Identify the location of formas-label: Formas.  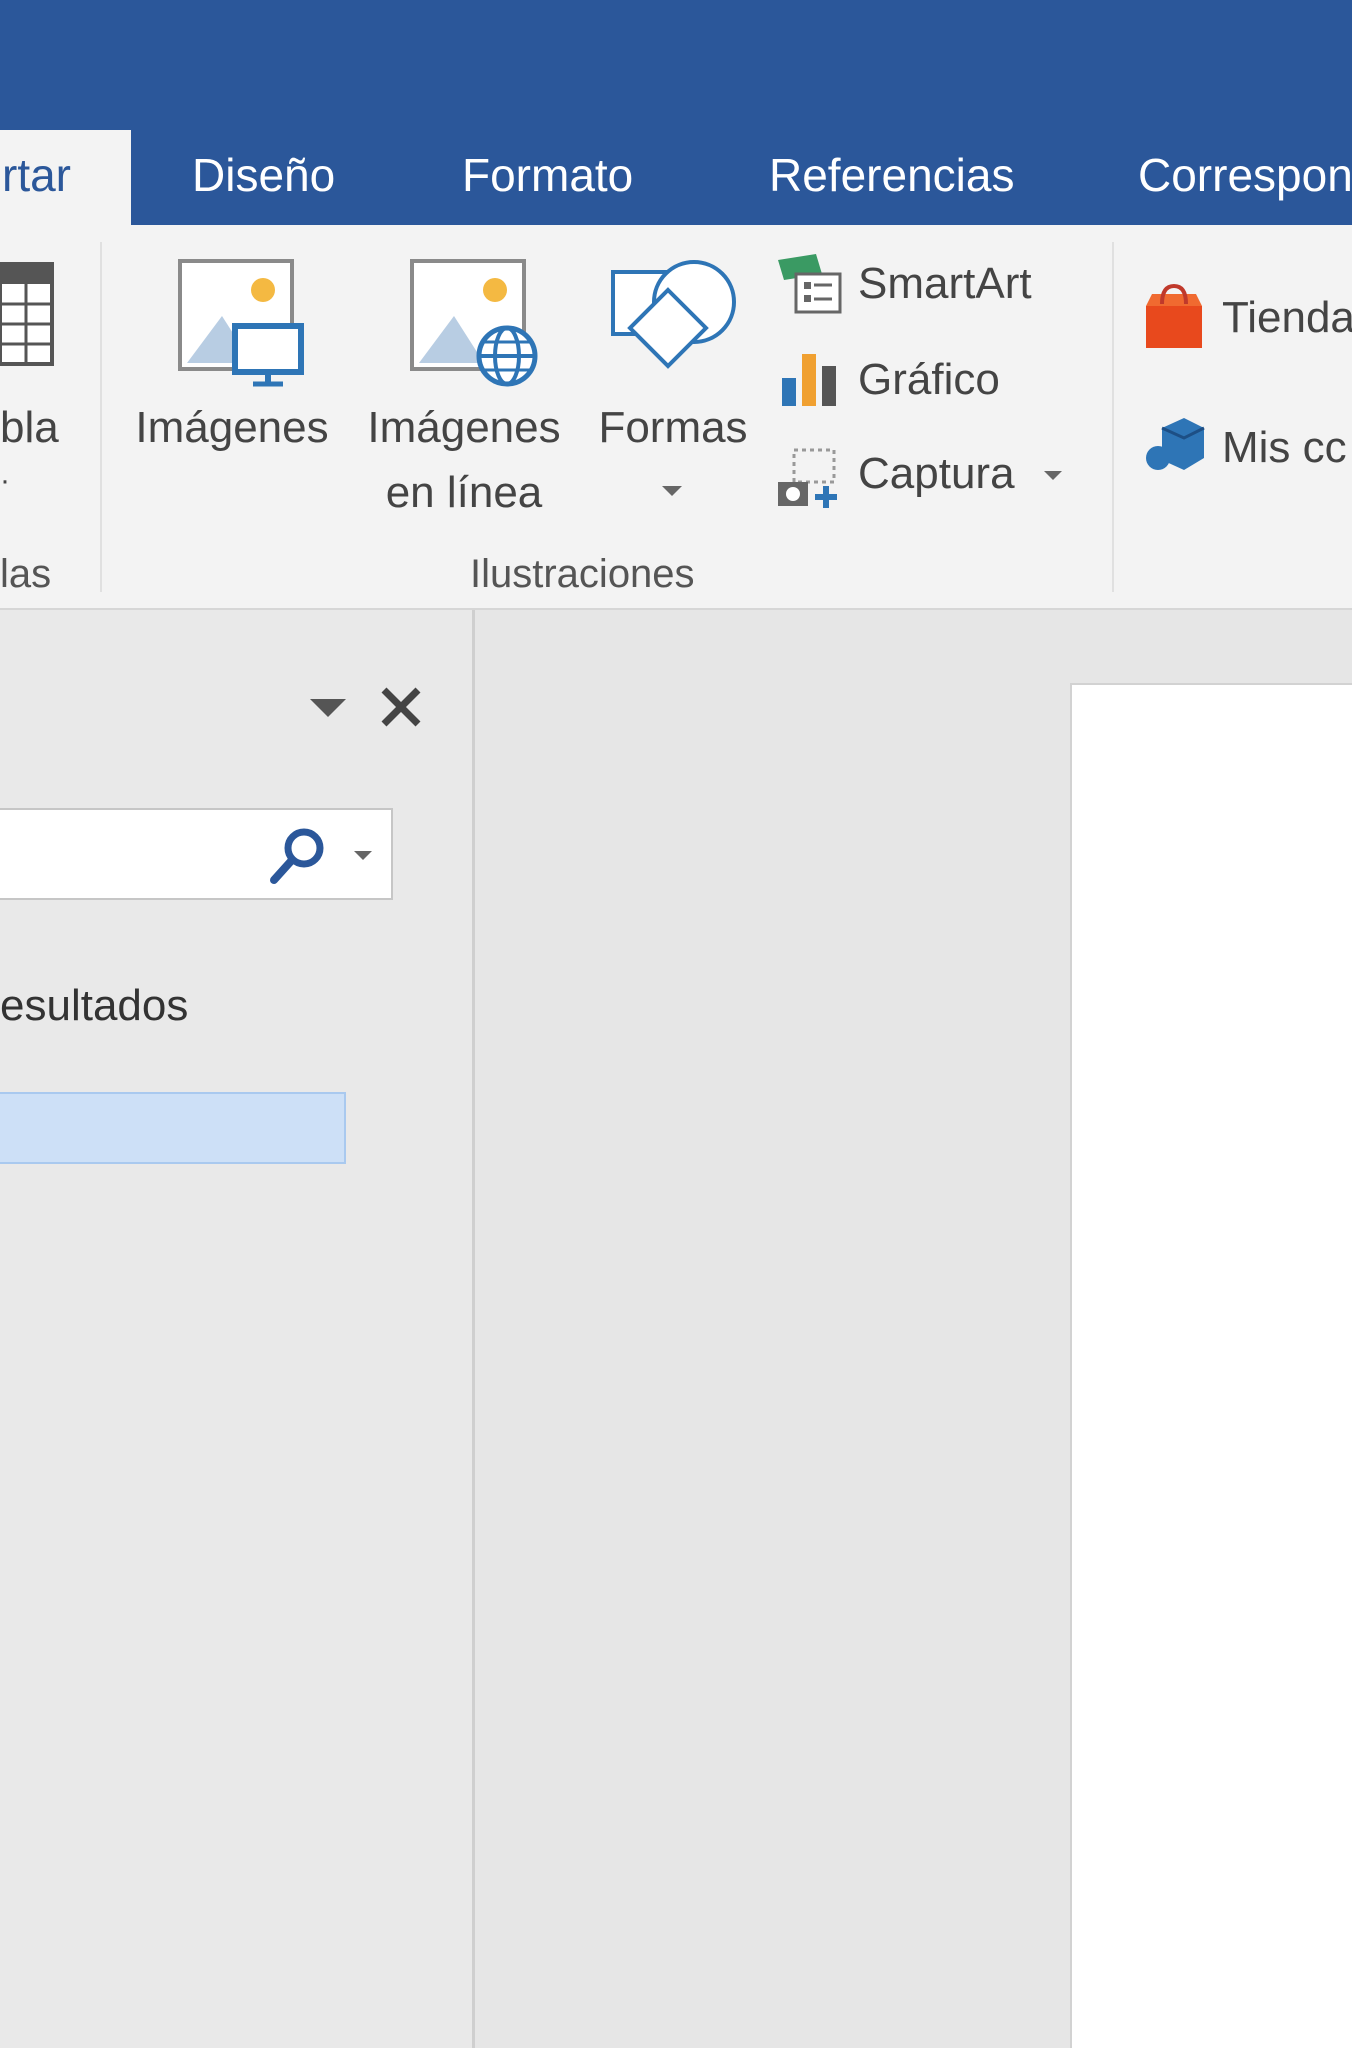
(673, 427).